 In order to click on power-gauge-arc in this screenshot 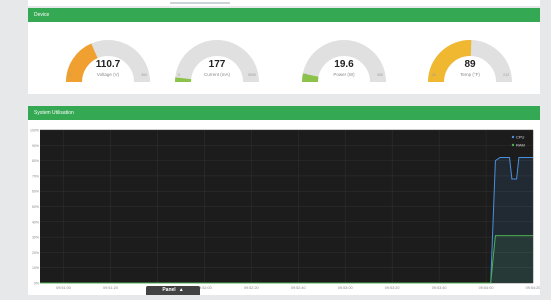, I will do `click(344, 56)`.